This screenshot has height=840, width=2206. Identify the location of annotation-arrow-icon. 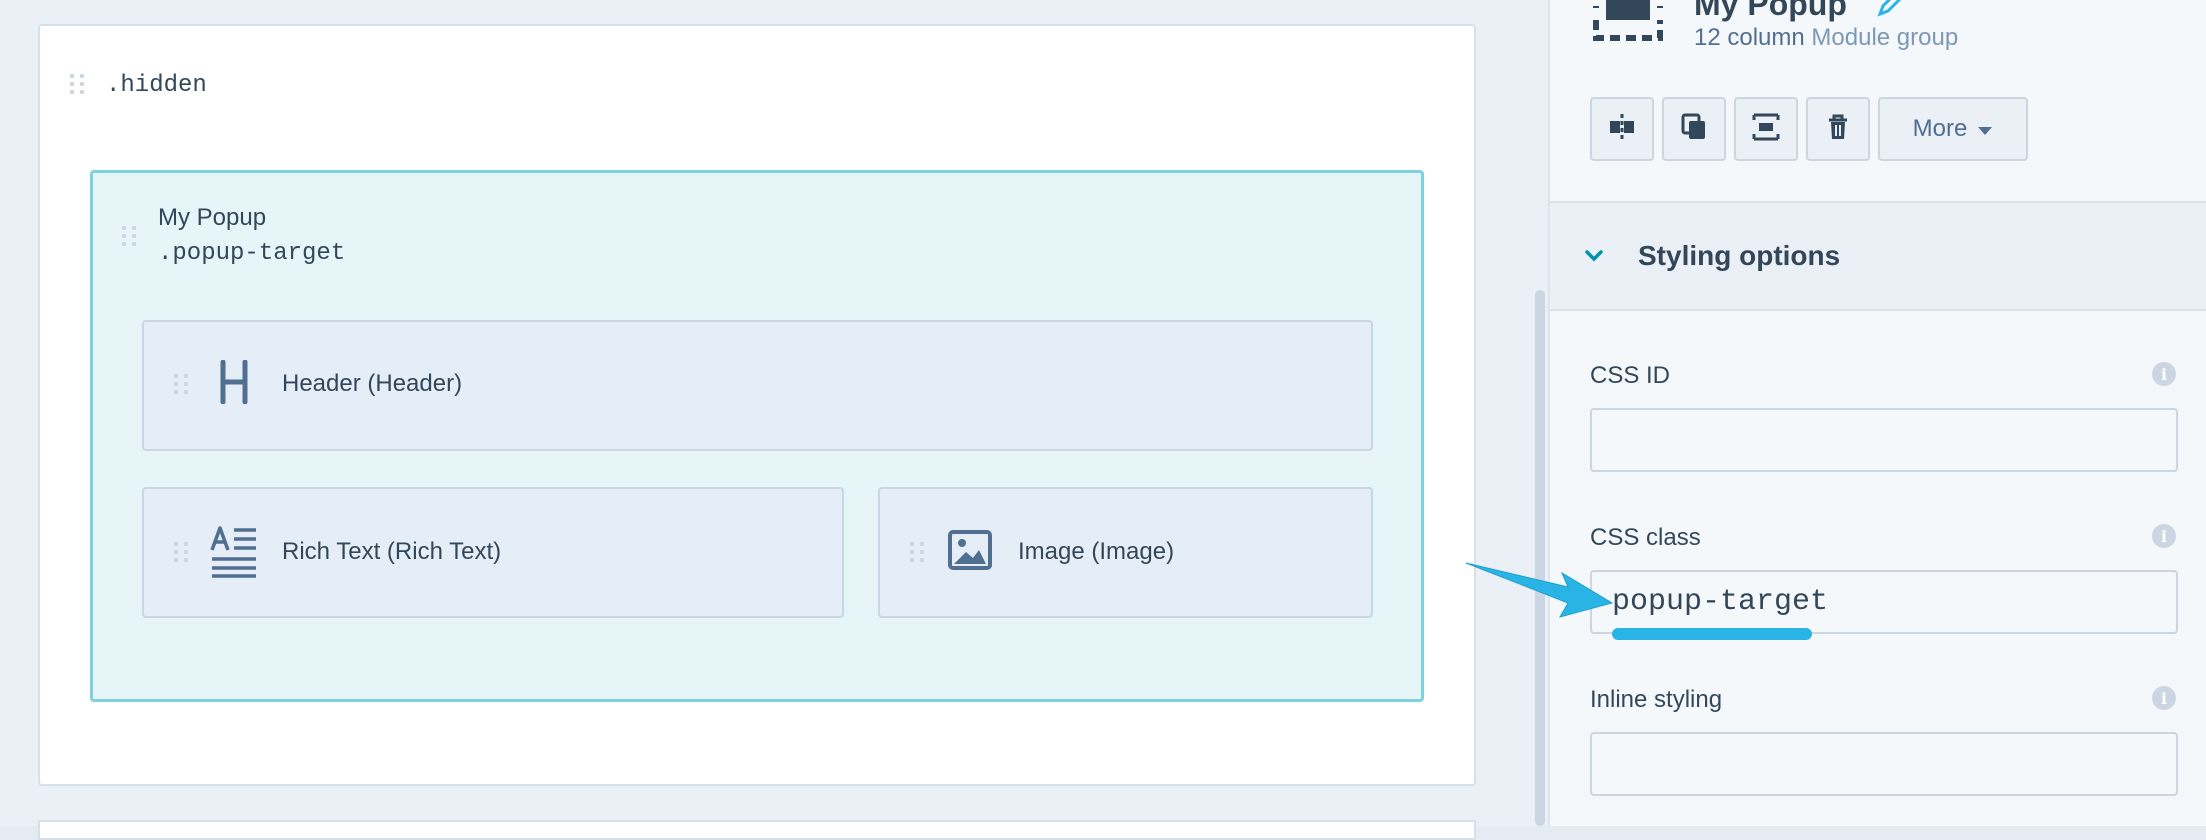
(1540, 590).